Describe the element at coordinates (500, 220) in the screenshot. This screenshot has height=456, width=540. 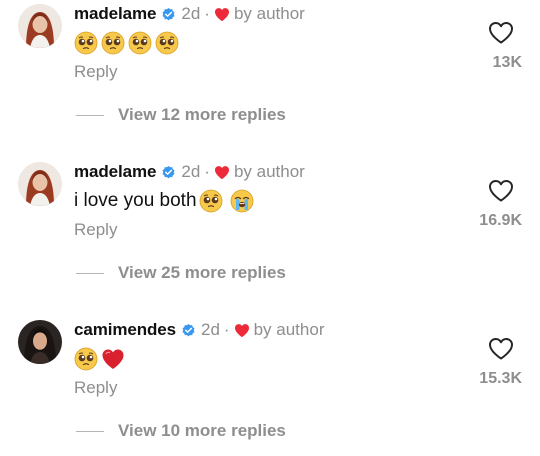
I see `like-count: 16.9K` at that location.